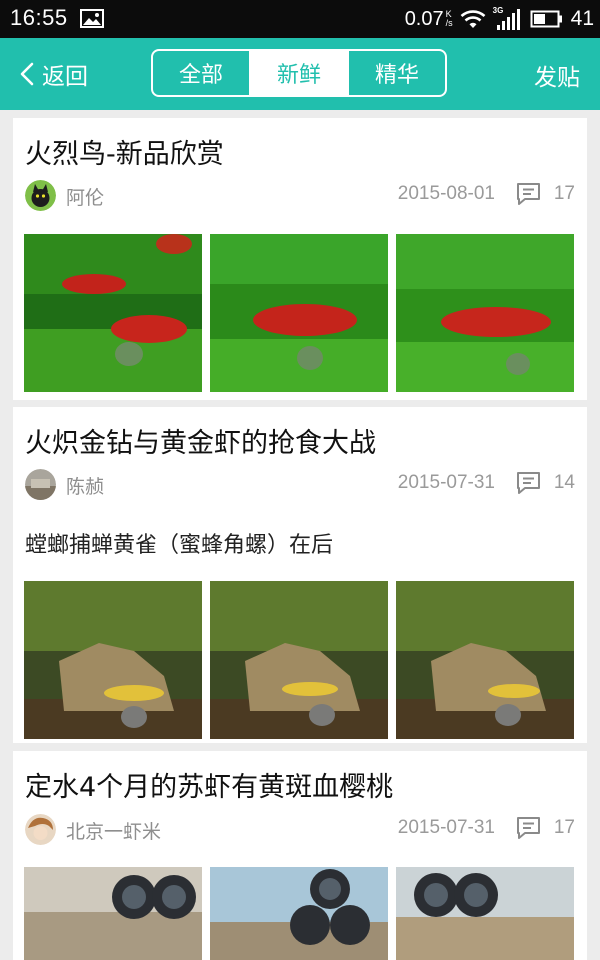  I want to click on post-title: 火炽金钻与黄金虾的抢食大战, so click(200, 440).